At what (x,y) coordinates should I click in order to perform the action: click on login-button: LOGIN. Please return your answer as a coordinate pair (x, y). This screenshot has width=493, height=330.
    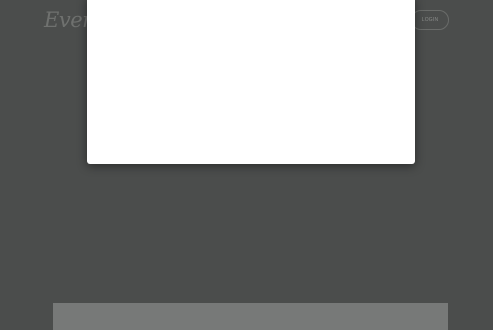
    Looking at the image, I should click on (430, 20).